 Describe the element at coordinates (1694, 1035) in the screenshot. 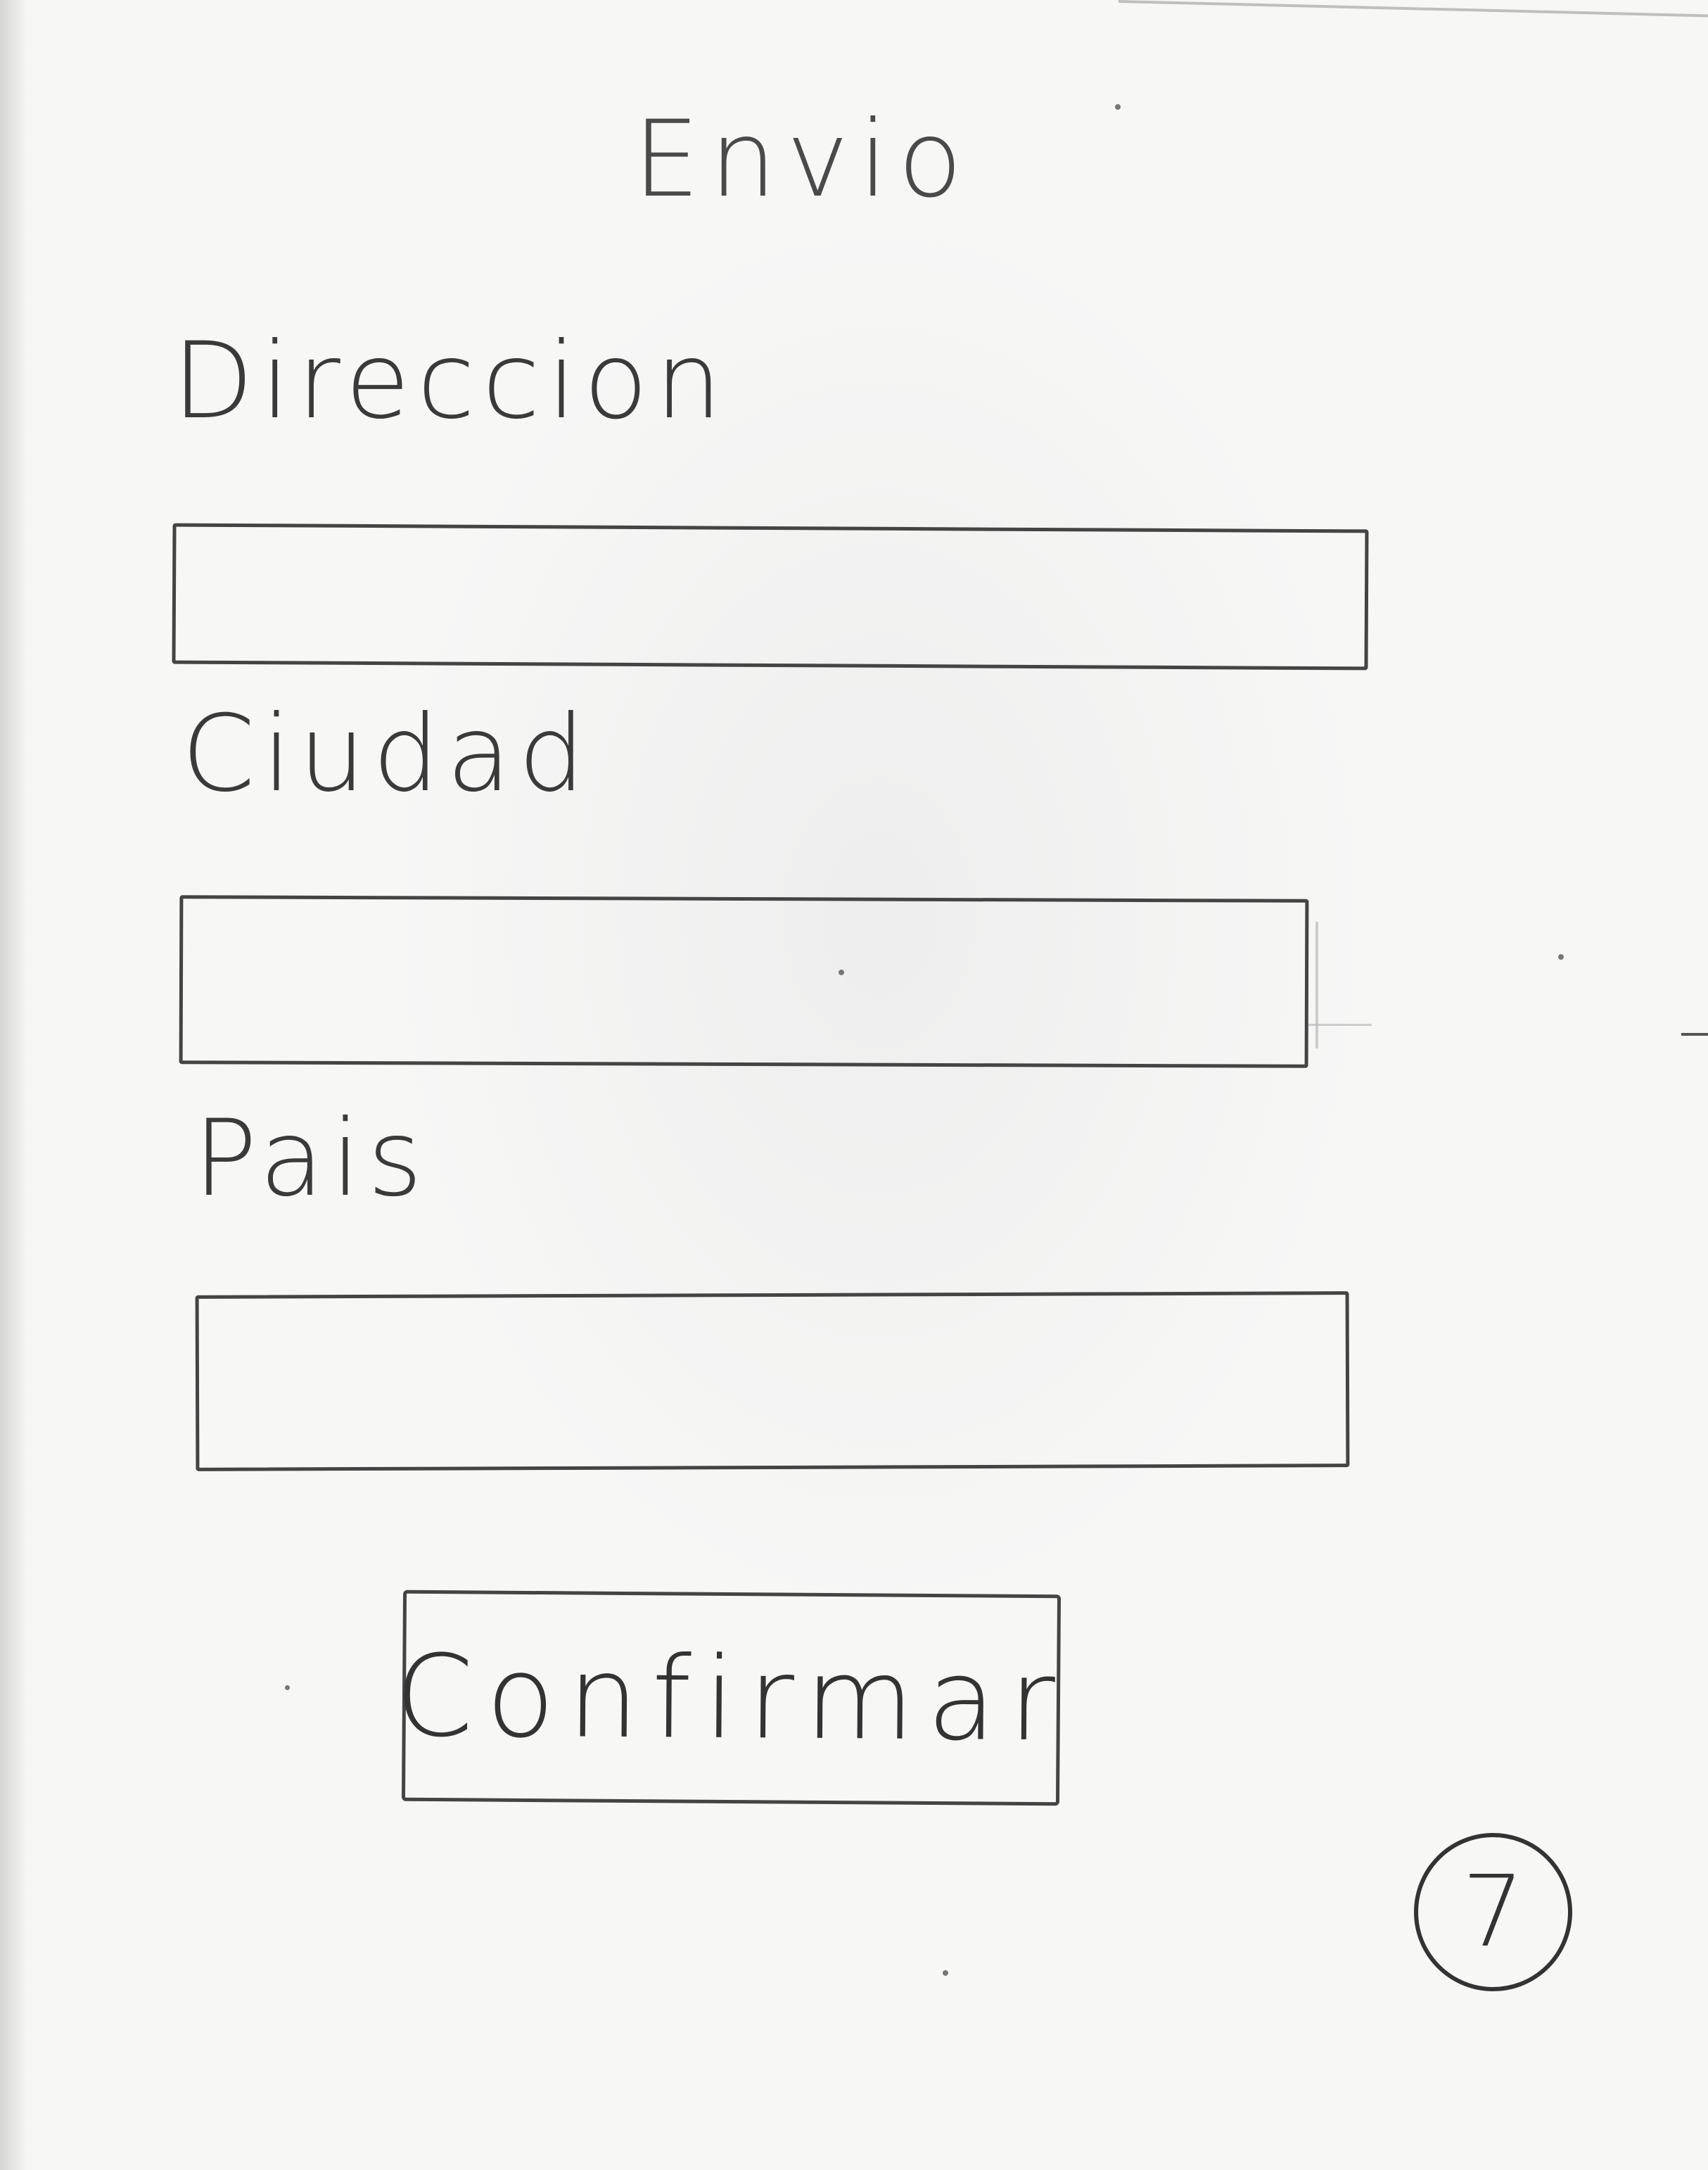

I see `margin-tick-mark` at that location.